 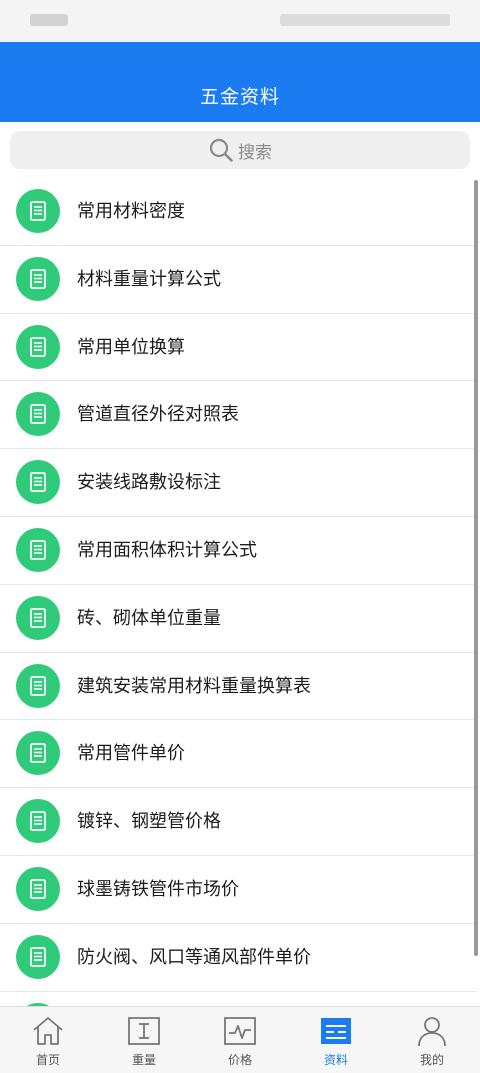 What do you see at coordinates (336, 1031) in the screenshot?
I see `document-list-icon` at bounding box center [336, 1031].